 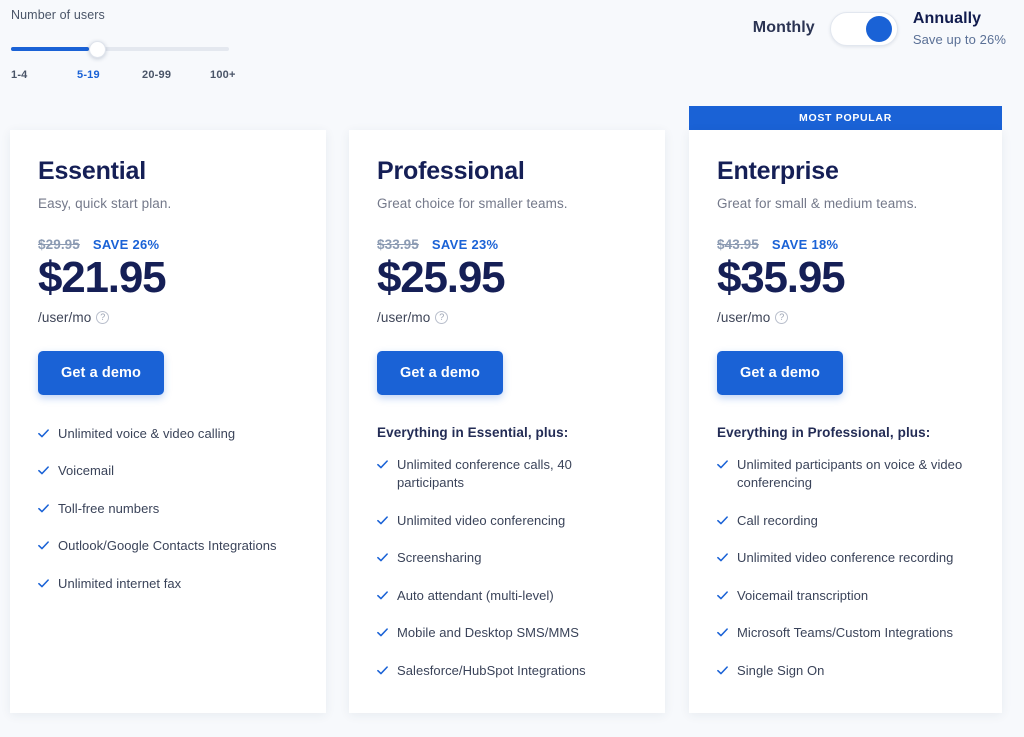 I want to click on billing-toggle, so click(x=863, y=29).